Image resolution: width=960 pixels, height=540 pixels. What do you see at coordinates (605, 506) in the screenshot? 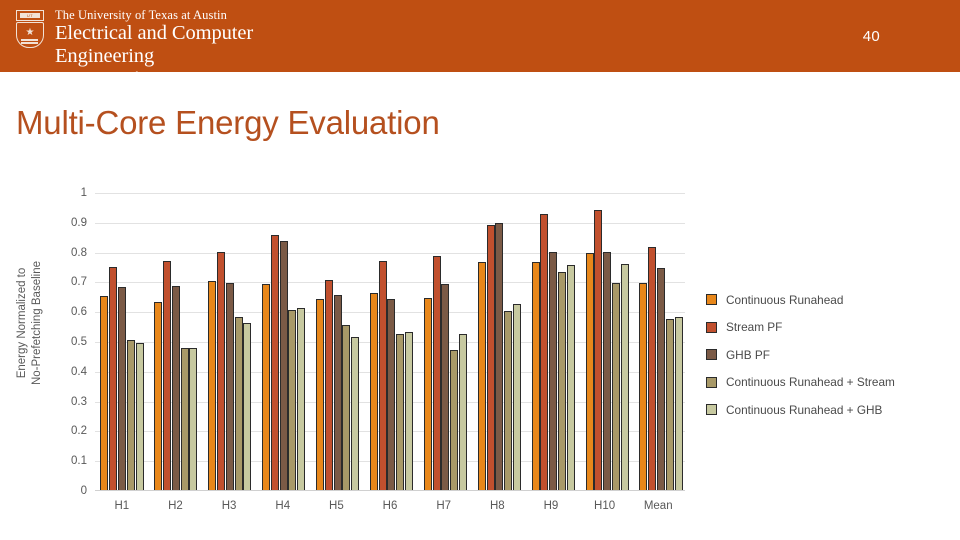
I see `x-axis-tick-label: H10` at bounding box center [605, 506].